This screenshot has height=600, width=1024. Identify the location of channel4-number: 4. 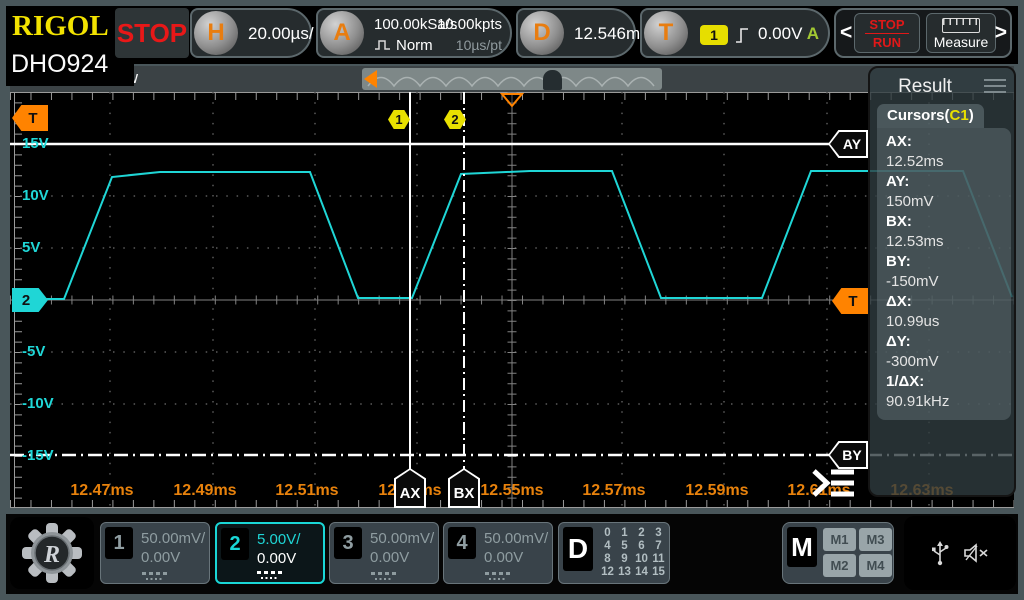
(462, 543).